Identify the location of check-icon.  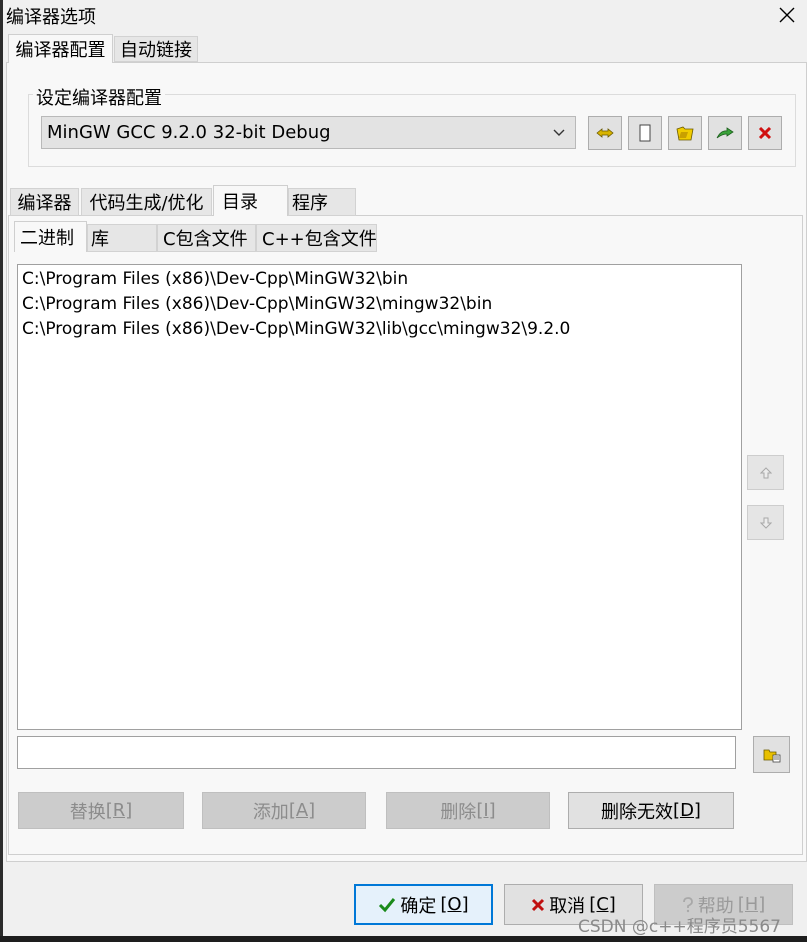
(387, 904).